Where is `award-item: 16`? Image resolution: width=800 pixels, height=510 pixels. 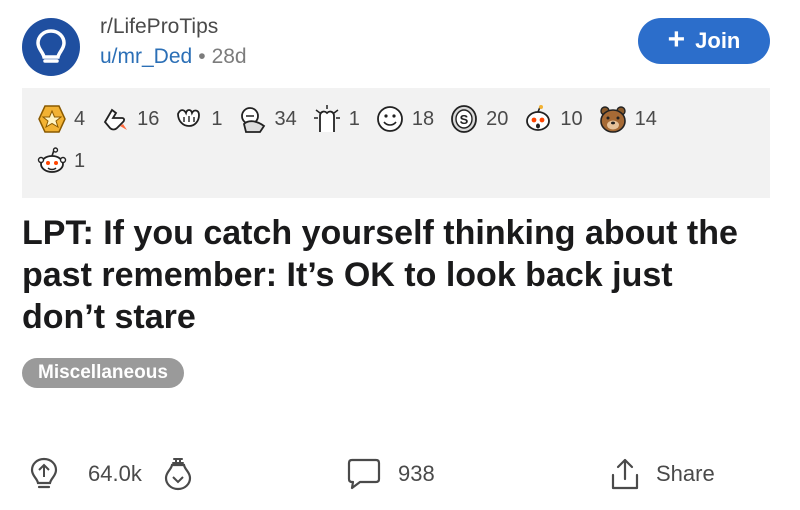
award-item: 16 is located at coordinates (129, 119).